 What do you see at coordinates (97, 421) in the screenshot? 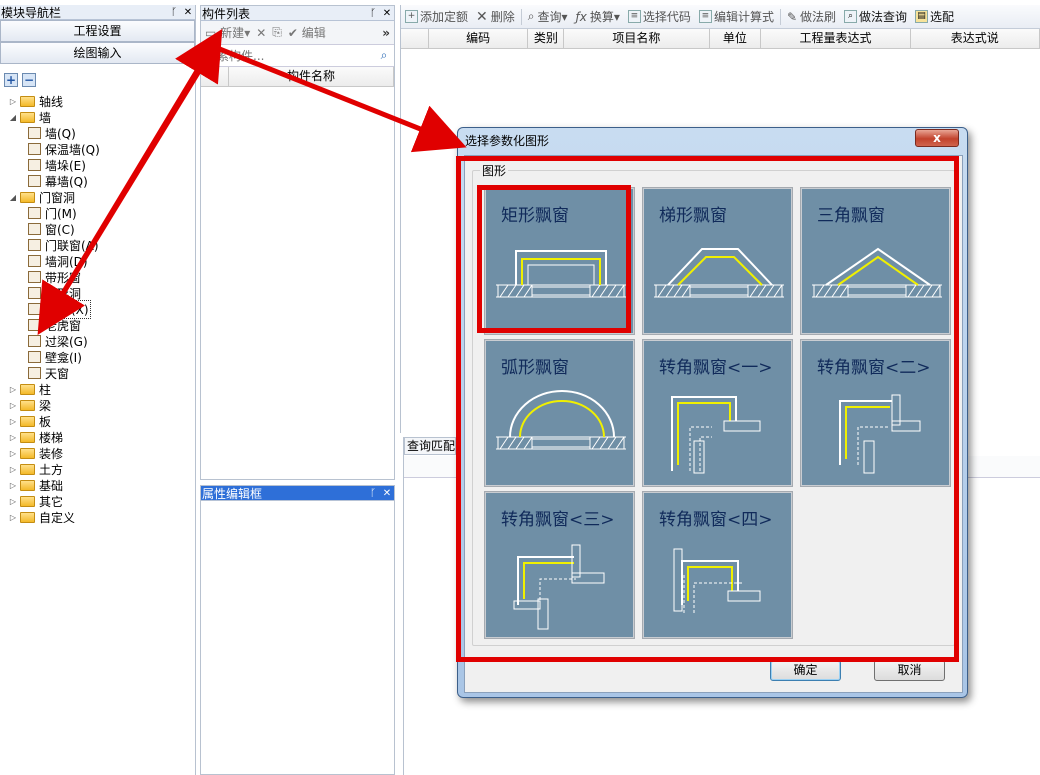
I see `tree-item: ▷ 板` at bounding box center [97, 421].